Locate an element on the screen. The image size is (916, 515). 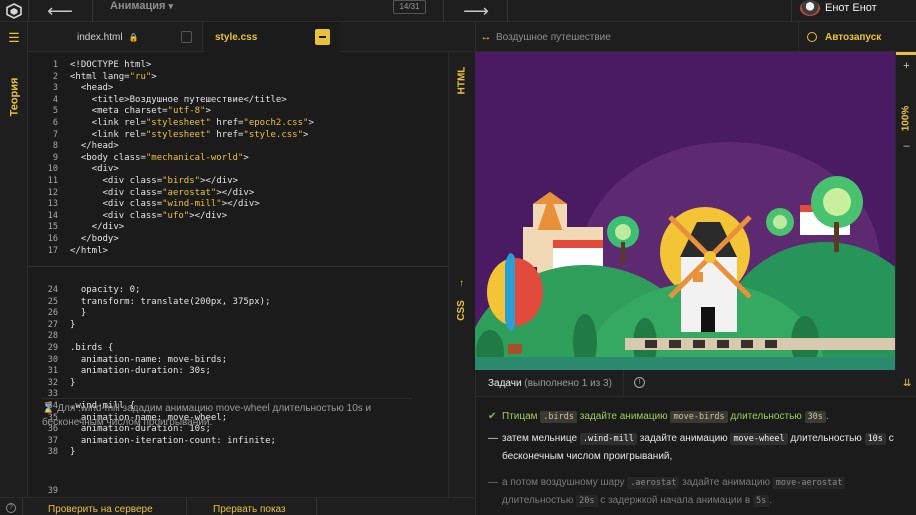
expand-horizontal-icon: ↔ is located at coordinates (486, 37).